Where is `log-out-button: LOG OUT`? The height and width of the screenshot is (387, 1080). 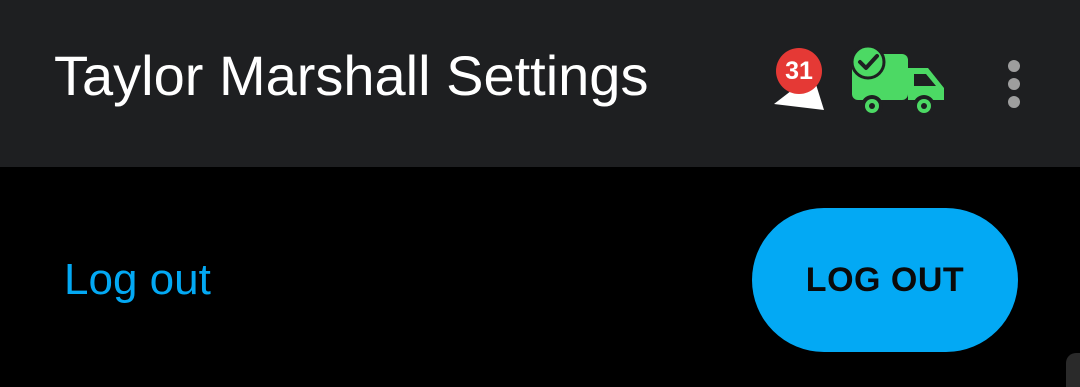 log-out-button: LOG OUT is located at coordinates (885, 280).